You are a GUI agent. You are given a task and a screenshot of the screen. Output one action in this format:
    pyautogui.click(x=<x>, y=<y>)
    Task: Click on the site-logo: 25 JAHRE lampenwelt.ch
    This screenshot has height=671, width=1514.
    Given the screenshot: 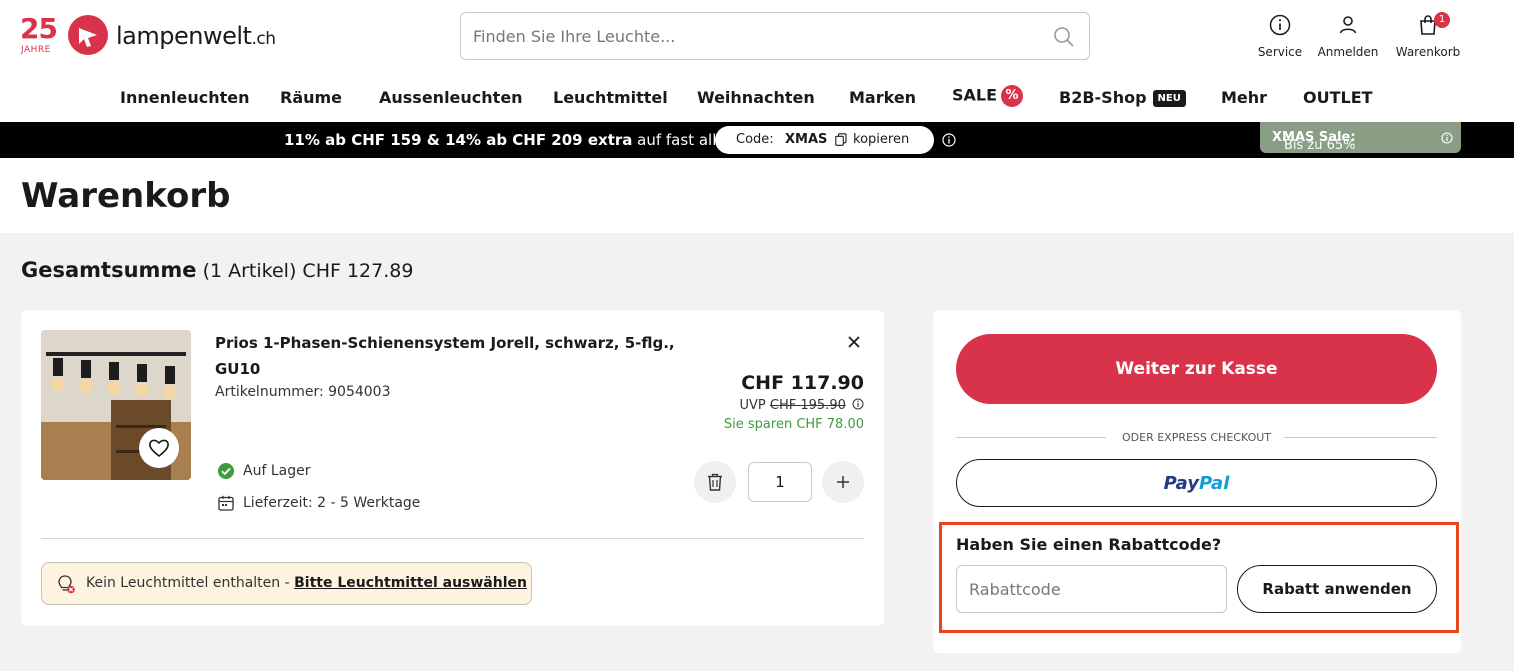 What is the action you would take?
    pyautogui.click(x=160, y=37)
    